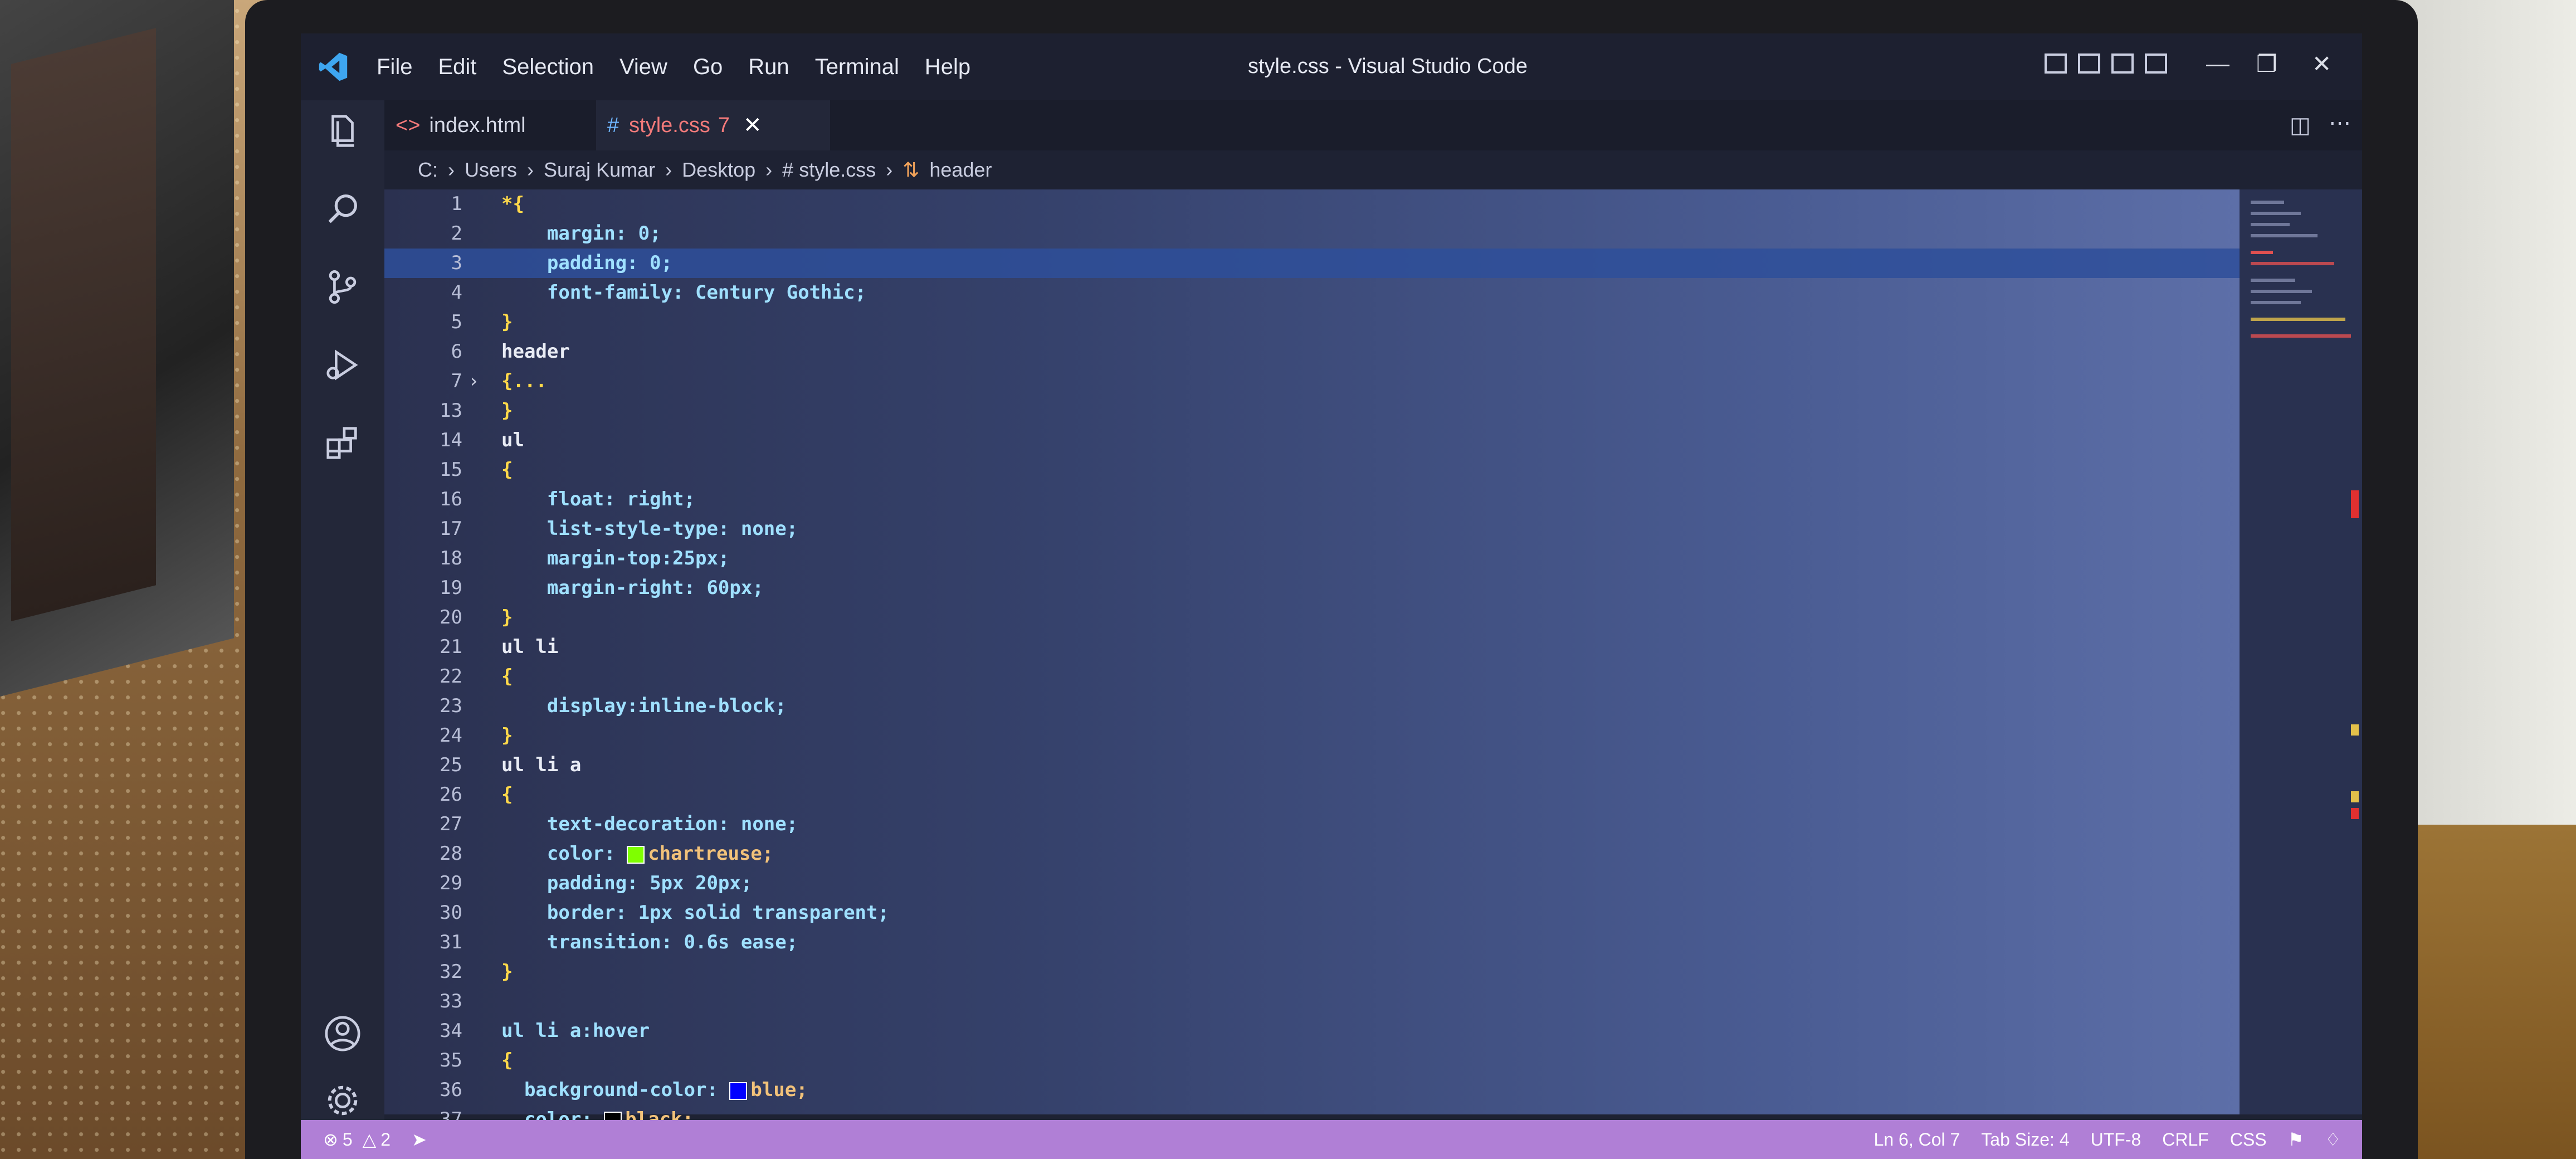  What do you see at coordinates (2266, 64) in the screenshot?
I see `restore-icon: ❐` at bounding box center [2266, 64].